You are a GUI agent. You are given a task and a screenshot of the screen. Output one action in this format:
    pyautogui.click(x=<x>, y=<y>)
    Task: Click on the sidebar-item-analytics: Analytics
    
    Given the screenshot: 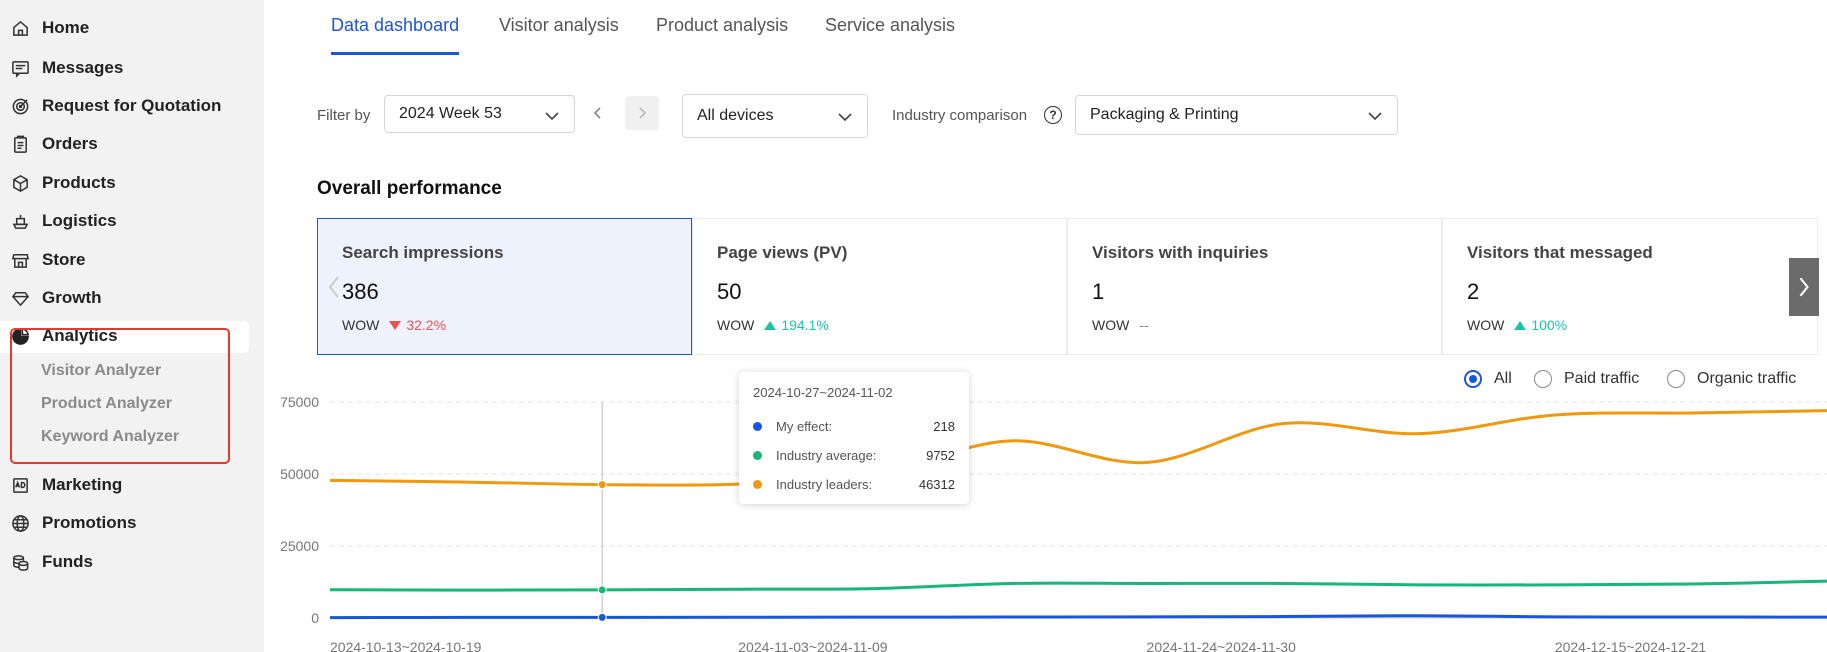 What is the action you would take?
    pyautogui.click(x=64, y=336)
    